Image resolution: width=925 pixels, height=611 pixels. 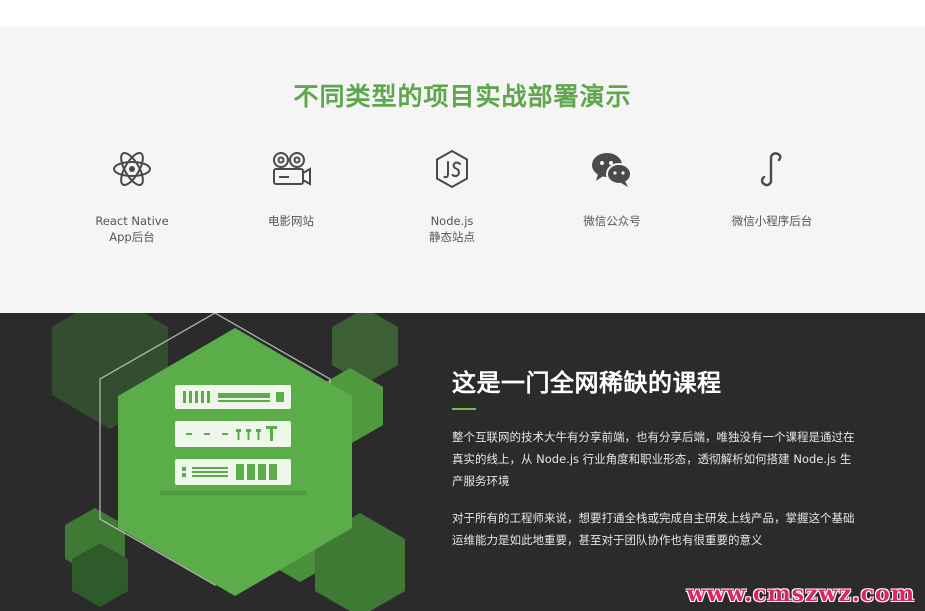 I want to click on watermark: www.cmszwz.com, so click(x=800, y=594).